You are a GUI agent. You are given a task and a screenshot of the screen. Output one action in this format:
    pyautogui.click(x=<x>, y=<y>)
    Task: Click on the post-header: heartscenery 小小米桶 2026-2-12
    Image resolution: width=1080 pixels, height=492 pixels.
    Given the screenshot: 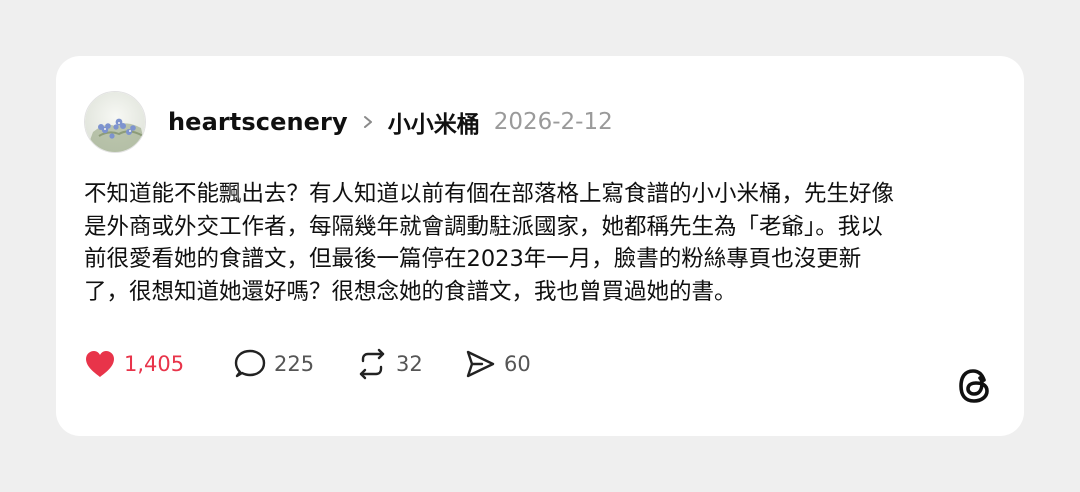 What is the action you would take?
    pyautogui.click(x=348, y=122)
    